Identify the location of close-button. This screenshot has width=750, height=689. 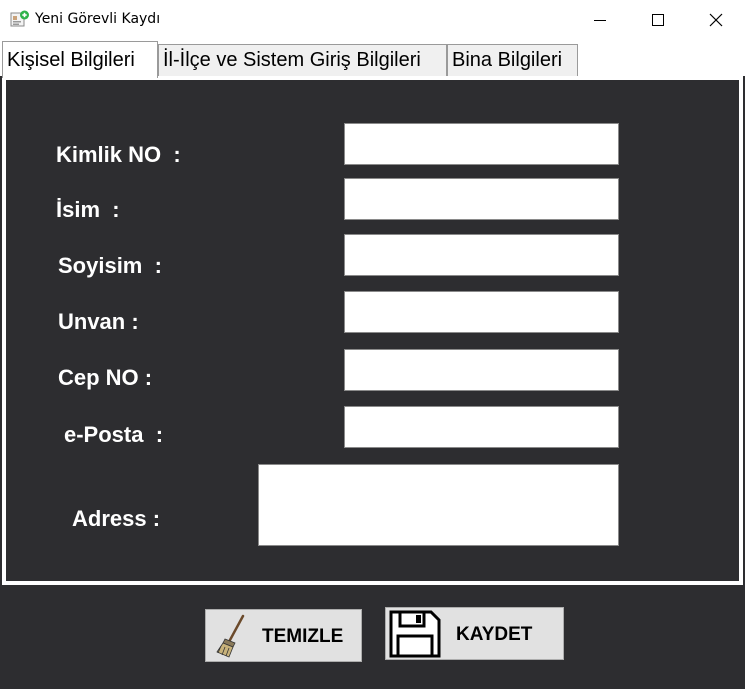
(716, 19).